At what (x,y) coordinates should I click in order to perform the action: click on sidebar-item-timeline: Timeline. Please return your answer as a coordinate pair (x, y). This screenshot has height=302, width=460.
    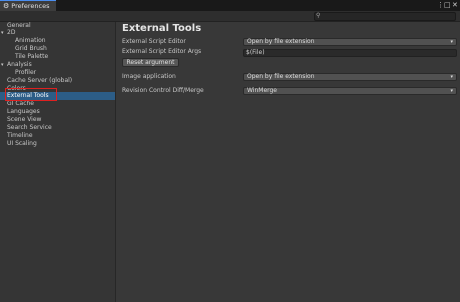
    Looking at the image, I should click on (57, 136).